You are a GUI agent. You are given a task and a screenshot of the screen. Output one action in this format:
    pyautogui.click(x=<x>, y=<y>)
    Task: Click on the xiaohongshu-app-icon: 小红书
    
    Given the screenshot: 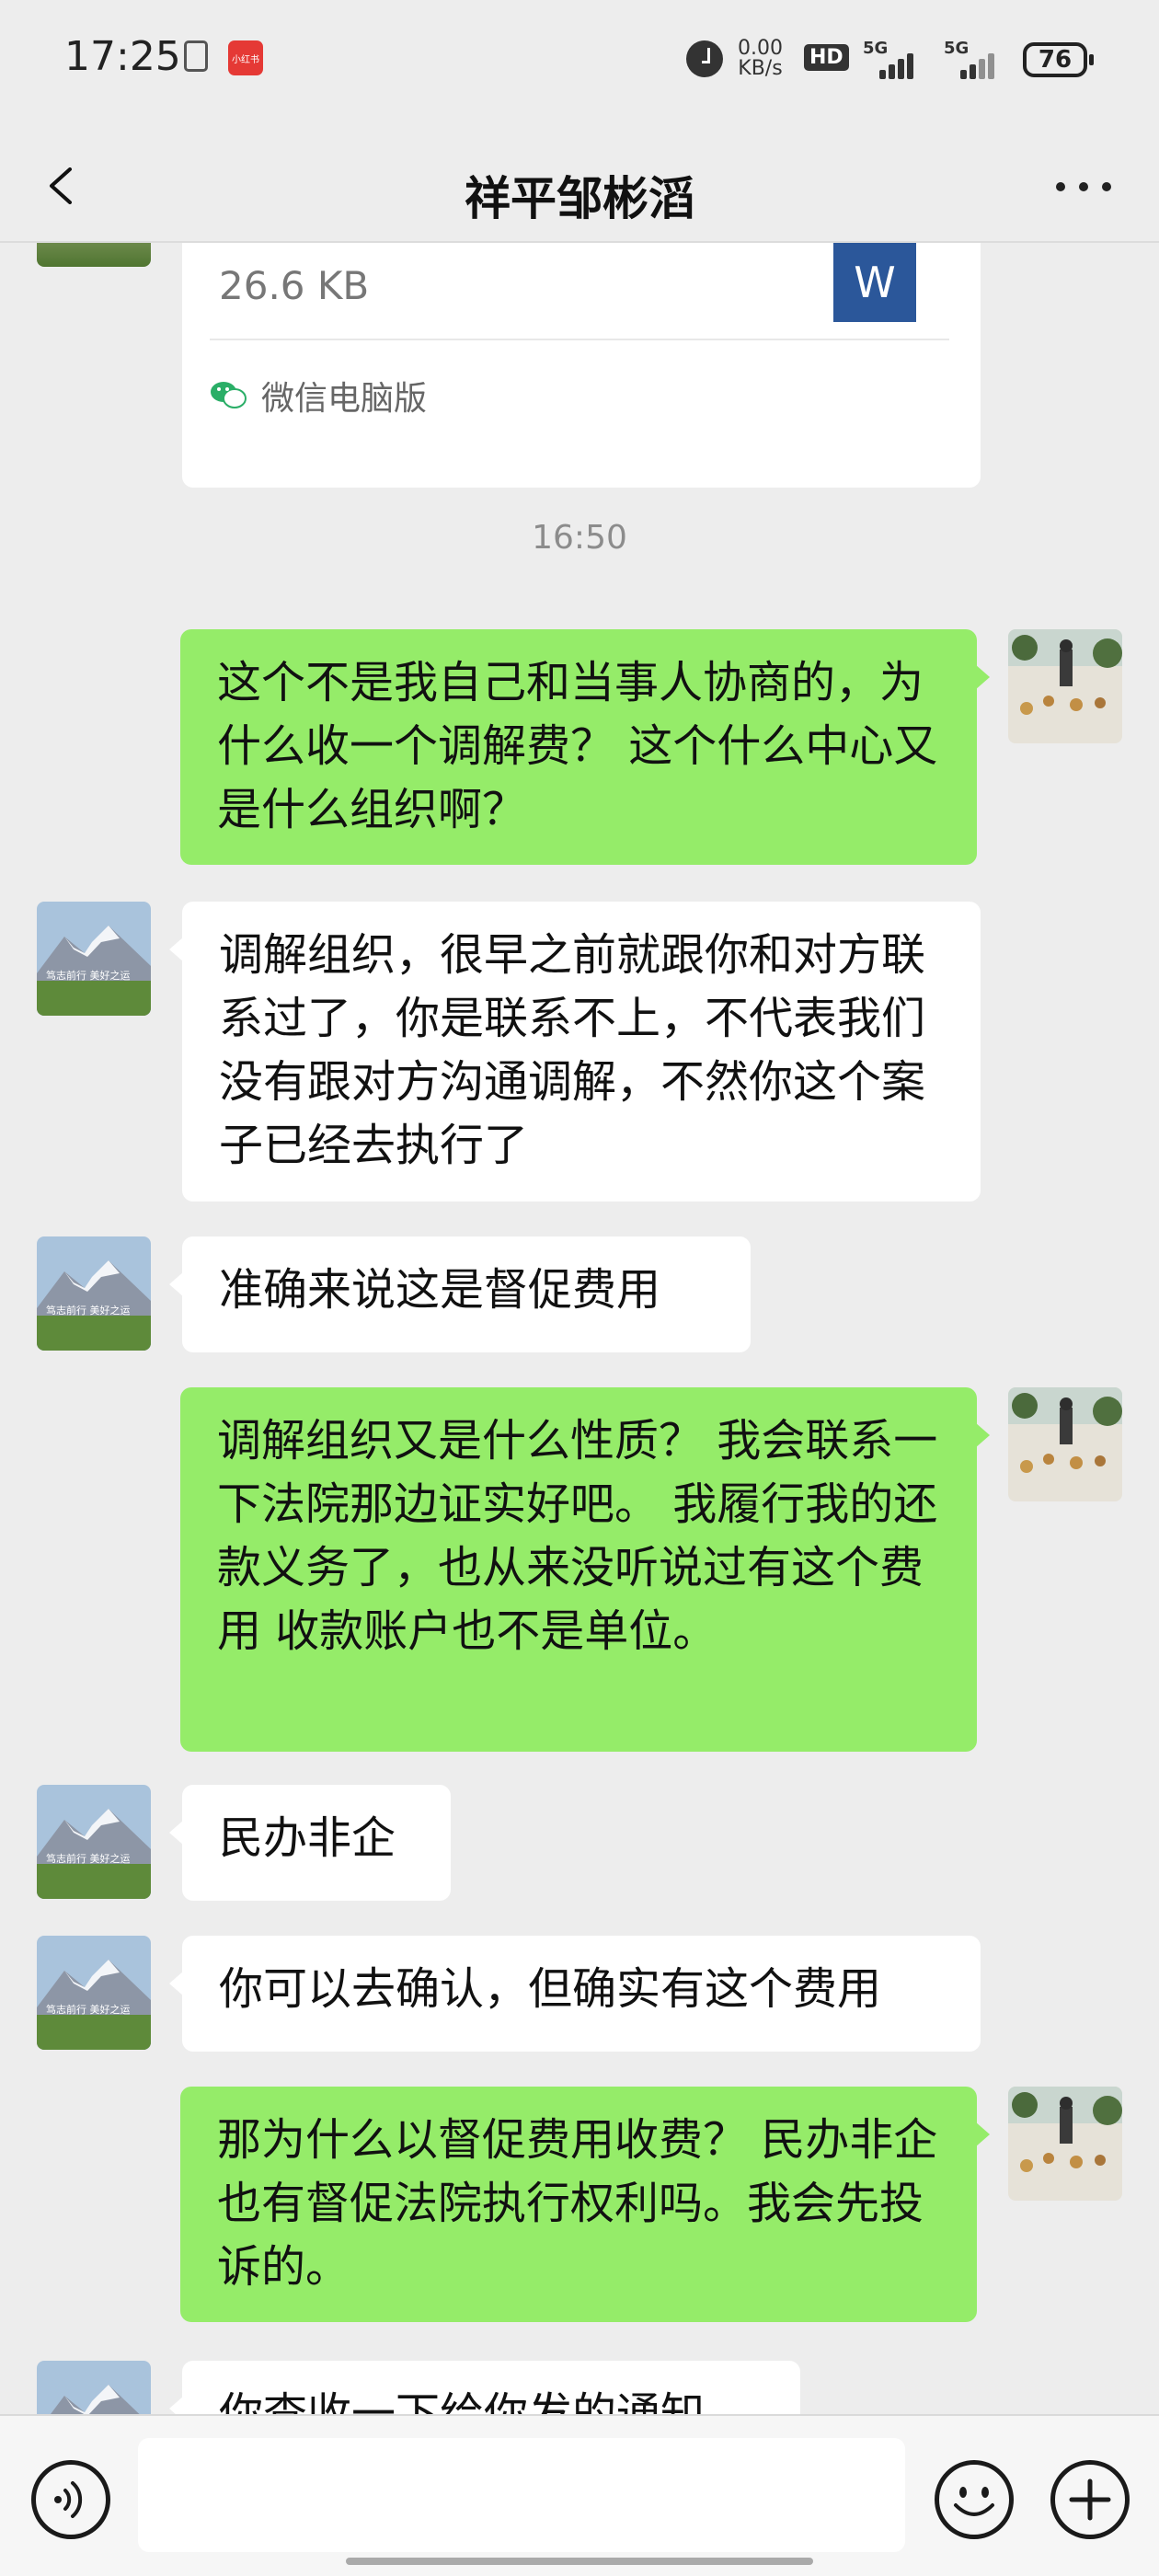 What is the action you would take?
    pyautogui.click(x=245, y=57)
    